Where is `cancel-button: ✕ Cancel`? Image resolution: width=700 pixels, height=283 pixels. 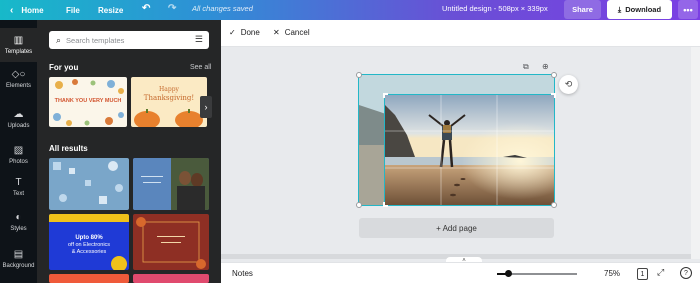
cancel-button: ✕ Cancel is located at coordinates (291, 32).